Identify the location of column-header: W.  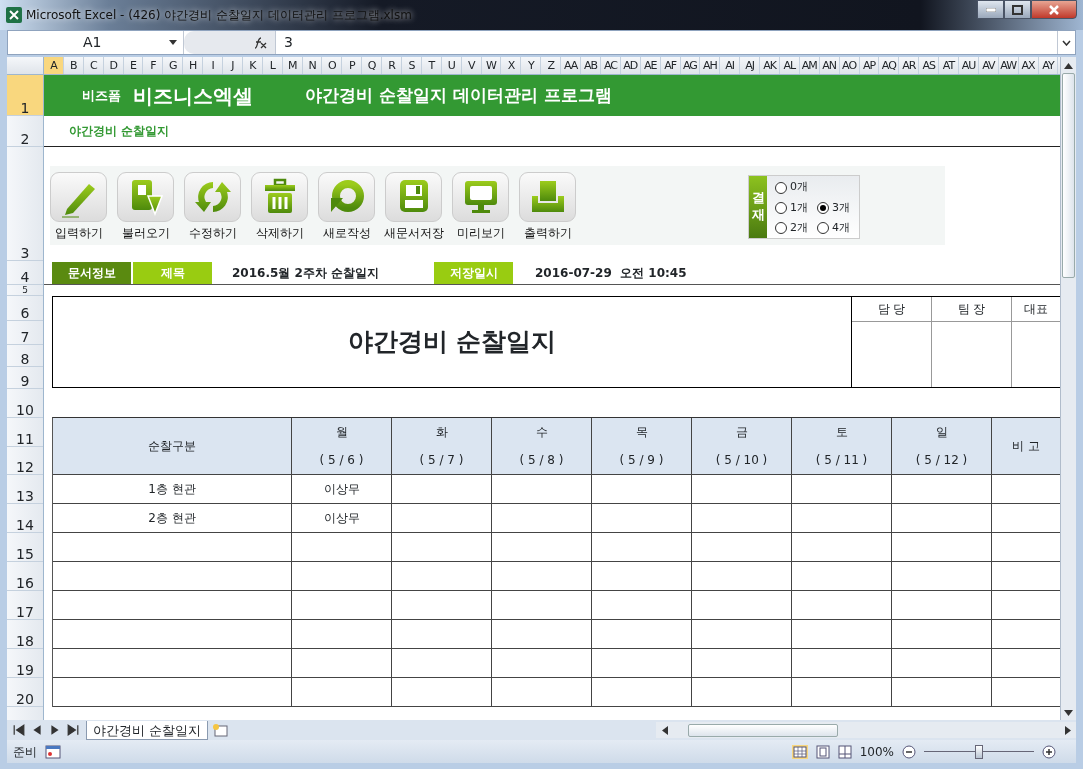
(491, 65).